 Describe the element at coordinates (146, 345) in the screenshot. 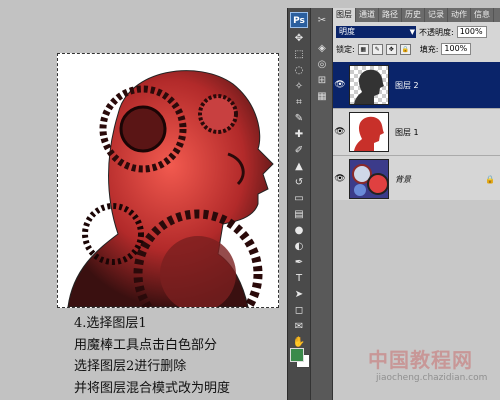

I see `instruction-line-2: 用魔棒工具点击白色部分` at that location.